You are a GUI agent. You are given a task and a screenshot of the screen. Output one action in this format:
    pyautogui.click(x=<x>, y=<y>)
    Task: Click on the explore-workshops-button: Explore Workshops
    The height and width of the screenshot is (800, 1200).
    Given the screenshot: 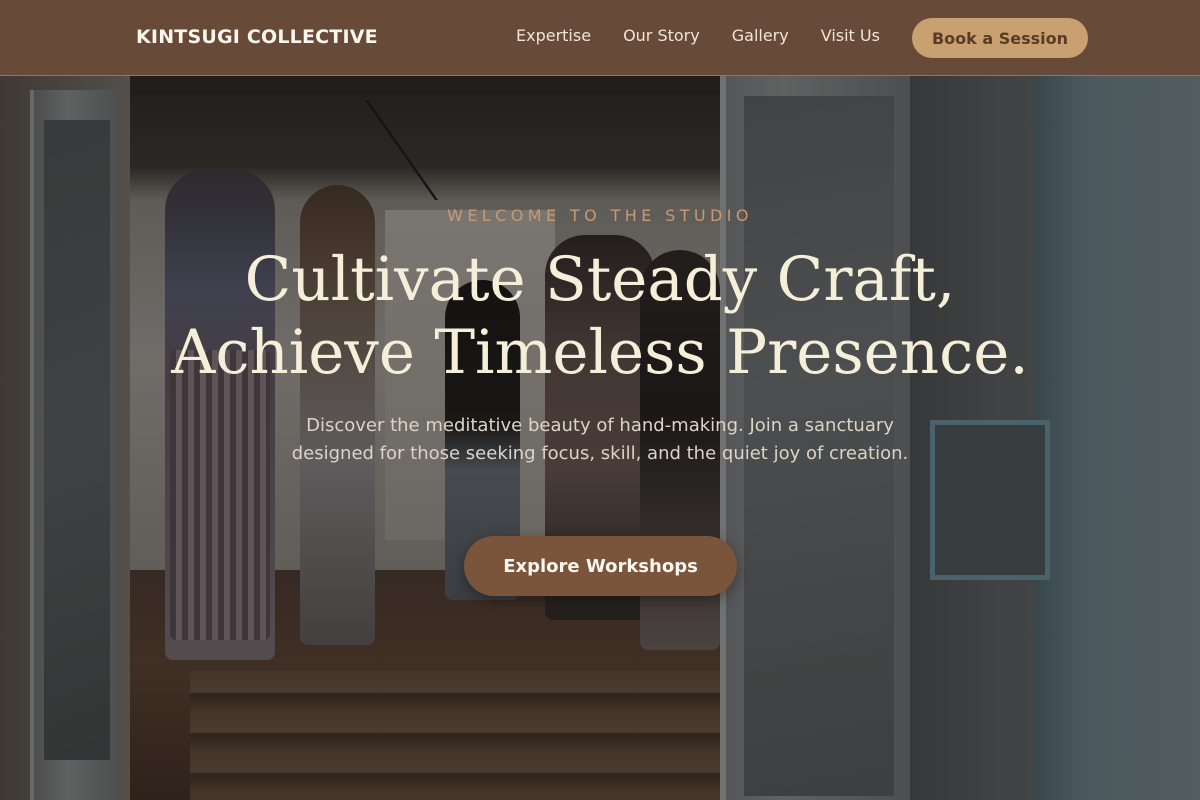 What is the action you would take?
    pyautogui.click(x=600, y=566)
    